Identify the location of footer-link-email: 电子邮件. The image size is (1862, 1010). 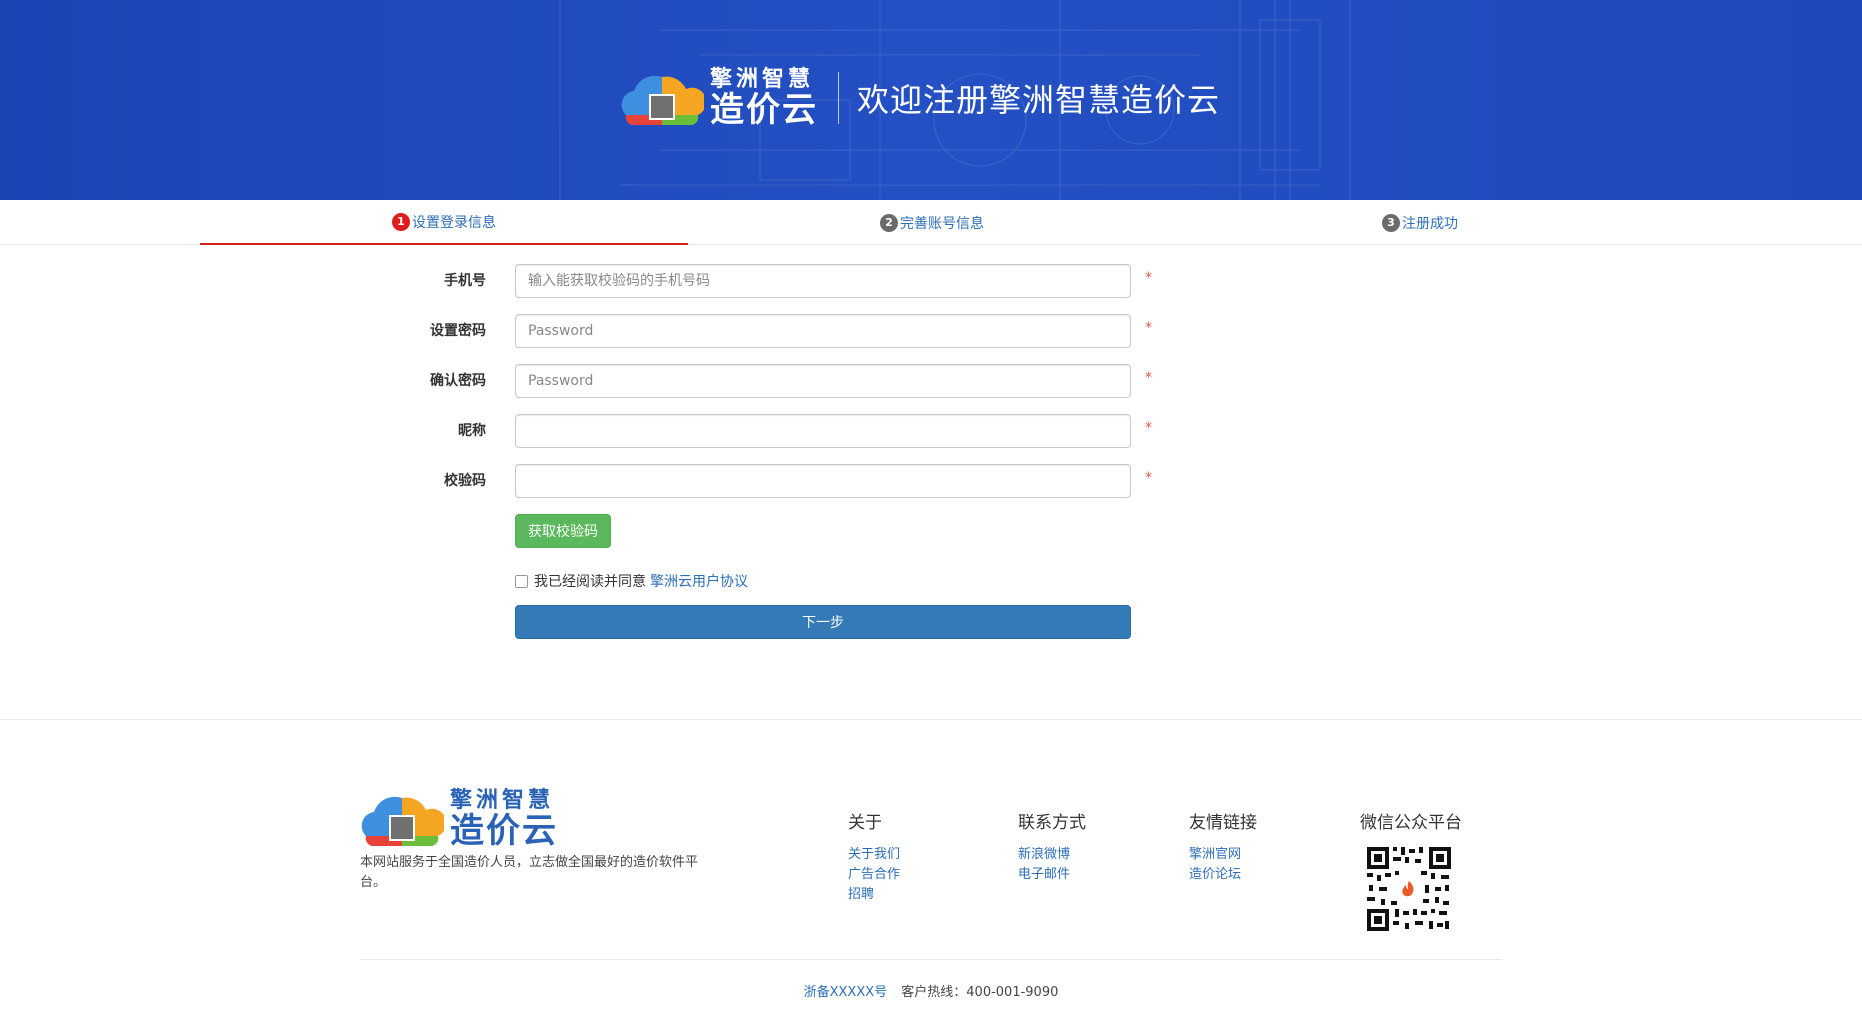
(1052, 875).